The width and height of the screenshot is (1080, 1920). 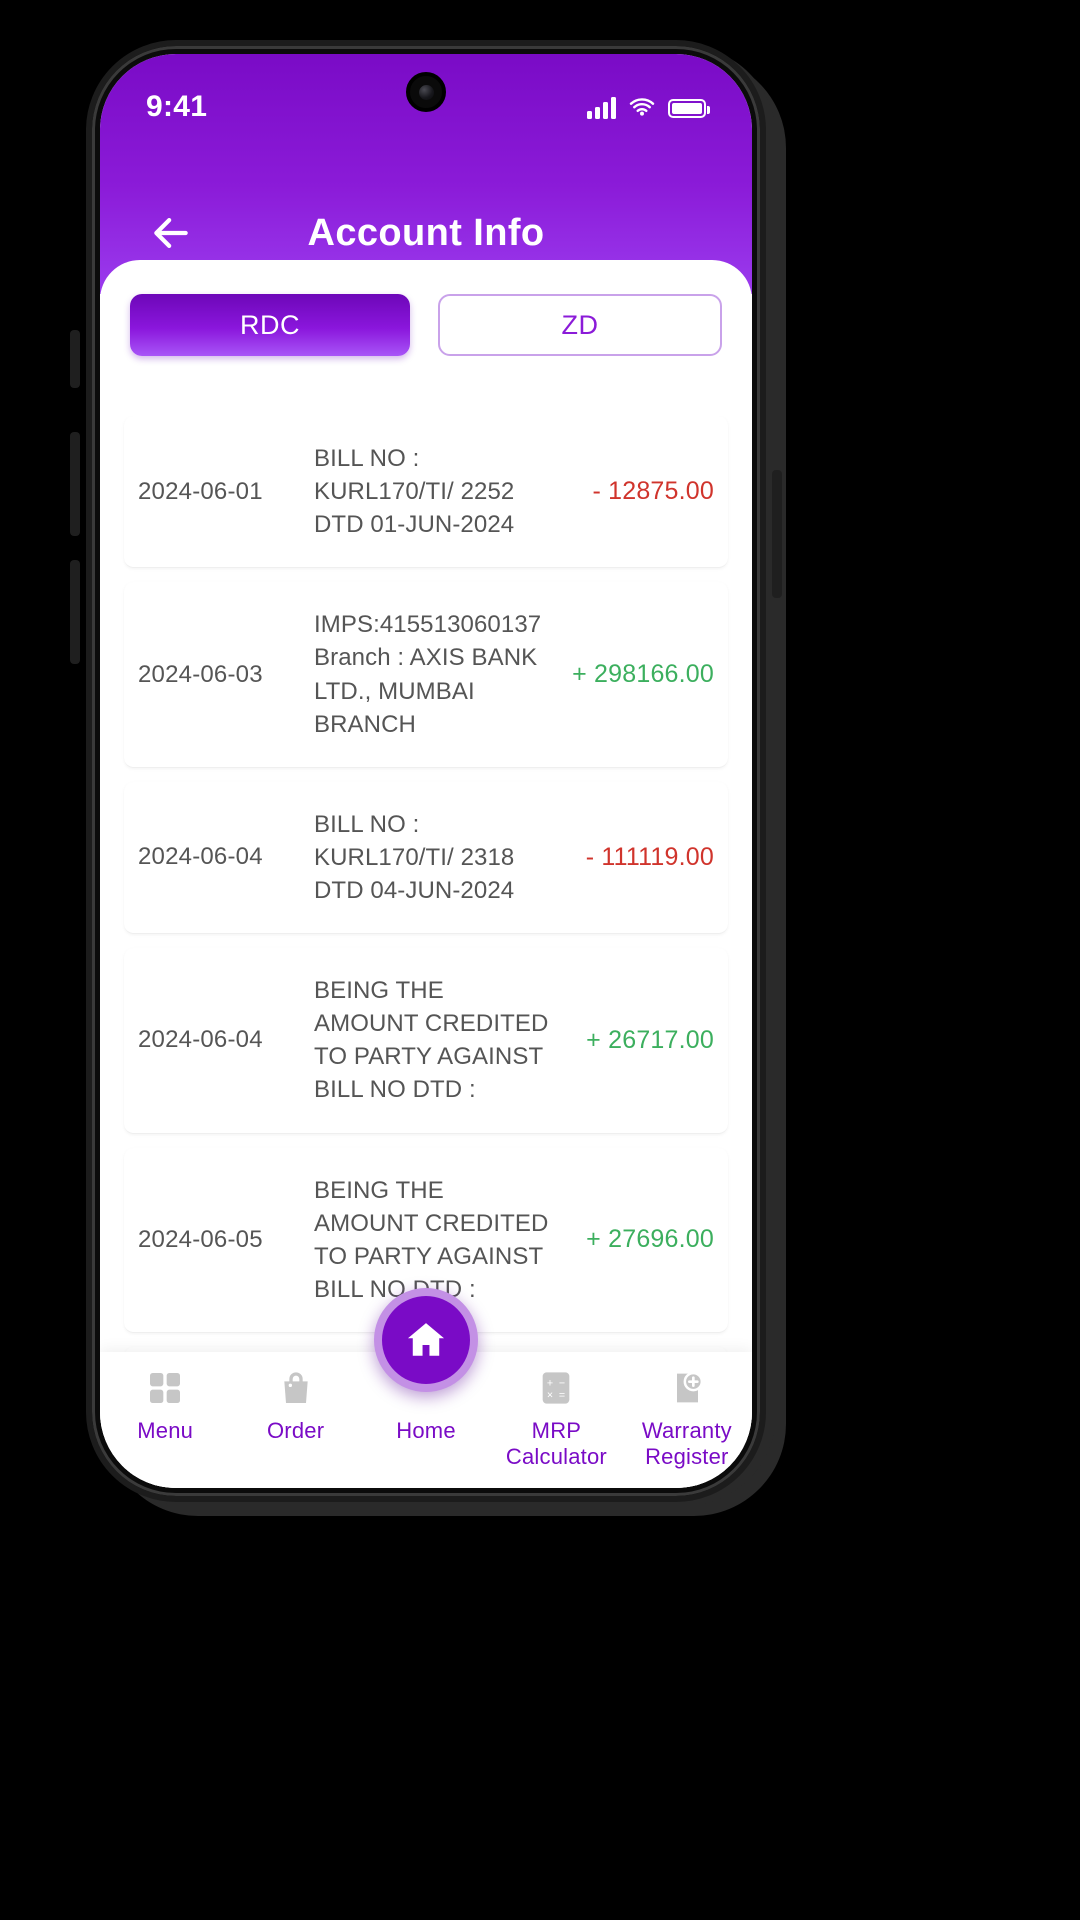 I want to click on nav-label-warranty-register: Warranty Register, so click(x=686, y=1444).